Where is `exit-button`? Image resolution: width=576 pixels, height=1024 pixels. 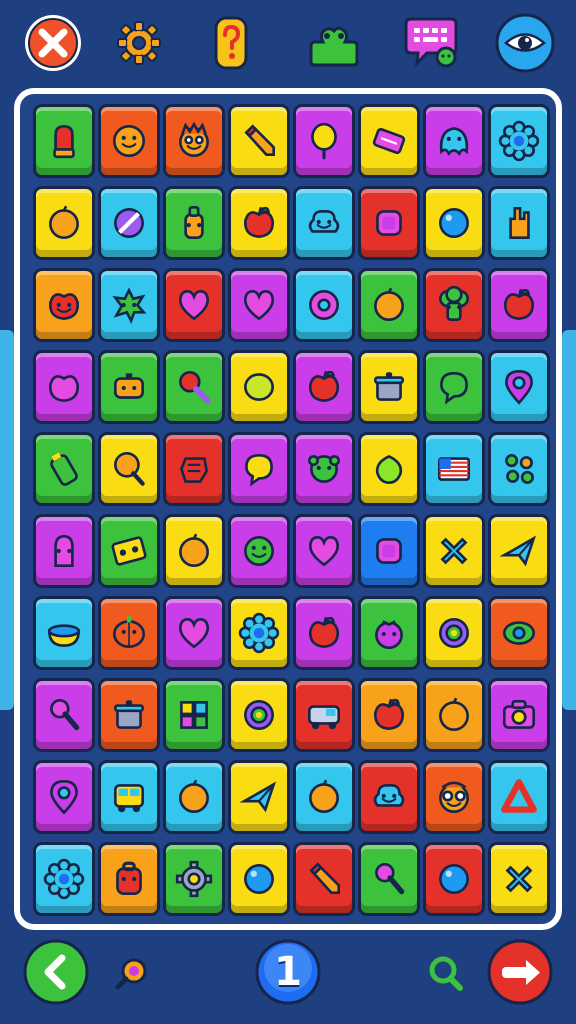
exit-button is located at coordinates (520, 972).